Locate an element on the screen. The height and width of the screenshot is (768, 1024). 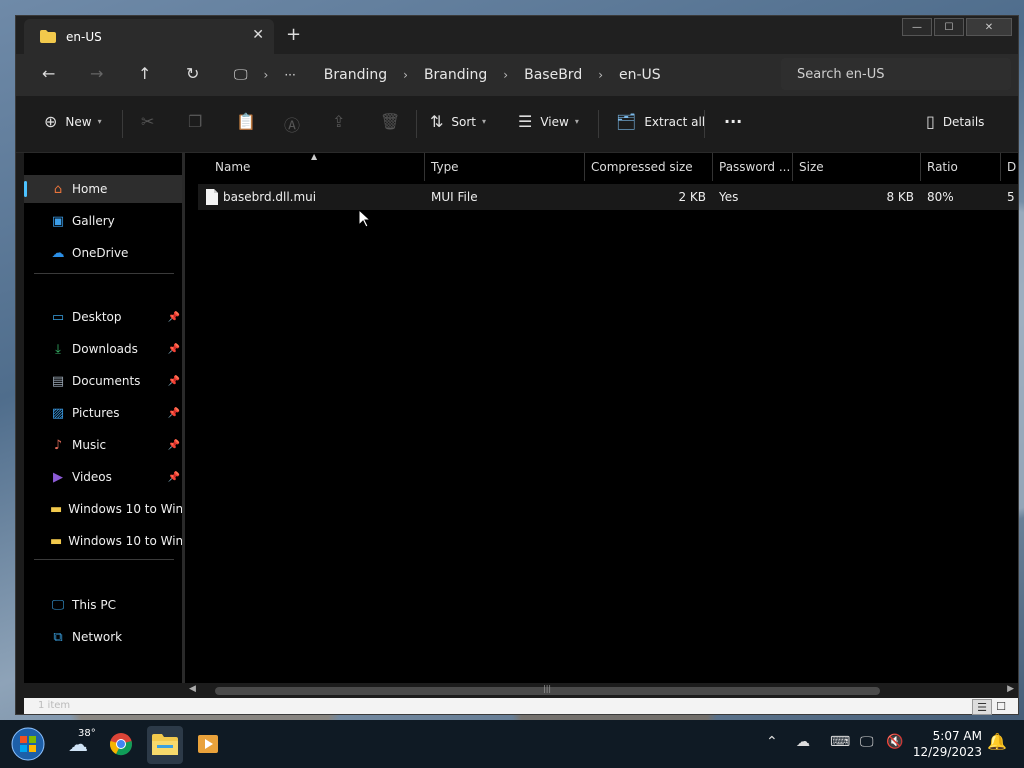
breadcrumb-current: en-US is located at coordinates (640, 75).